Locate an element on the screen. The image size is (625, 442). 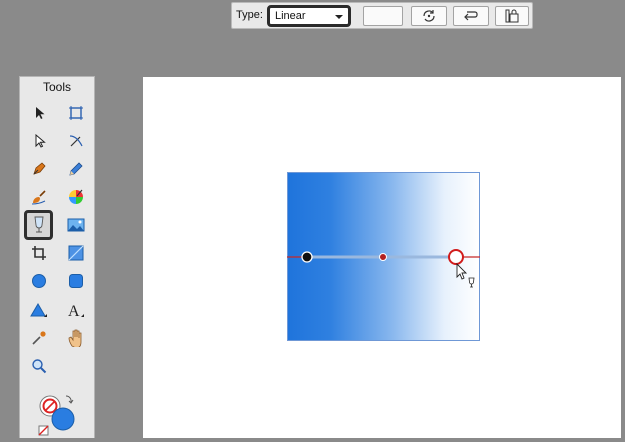
lock-icon is located at coordinates (512, 16).